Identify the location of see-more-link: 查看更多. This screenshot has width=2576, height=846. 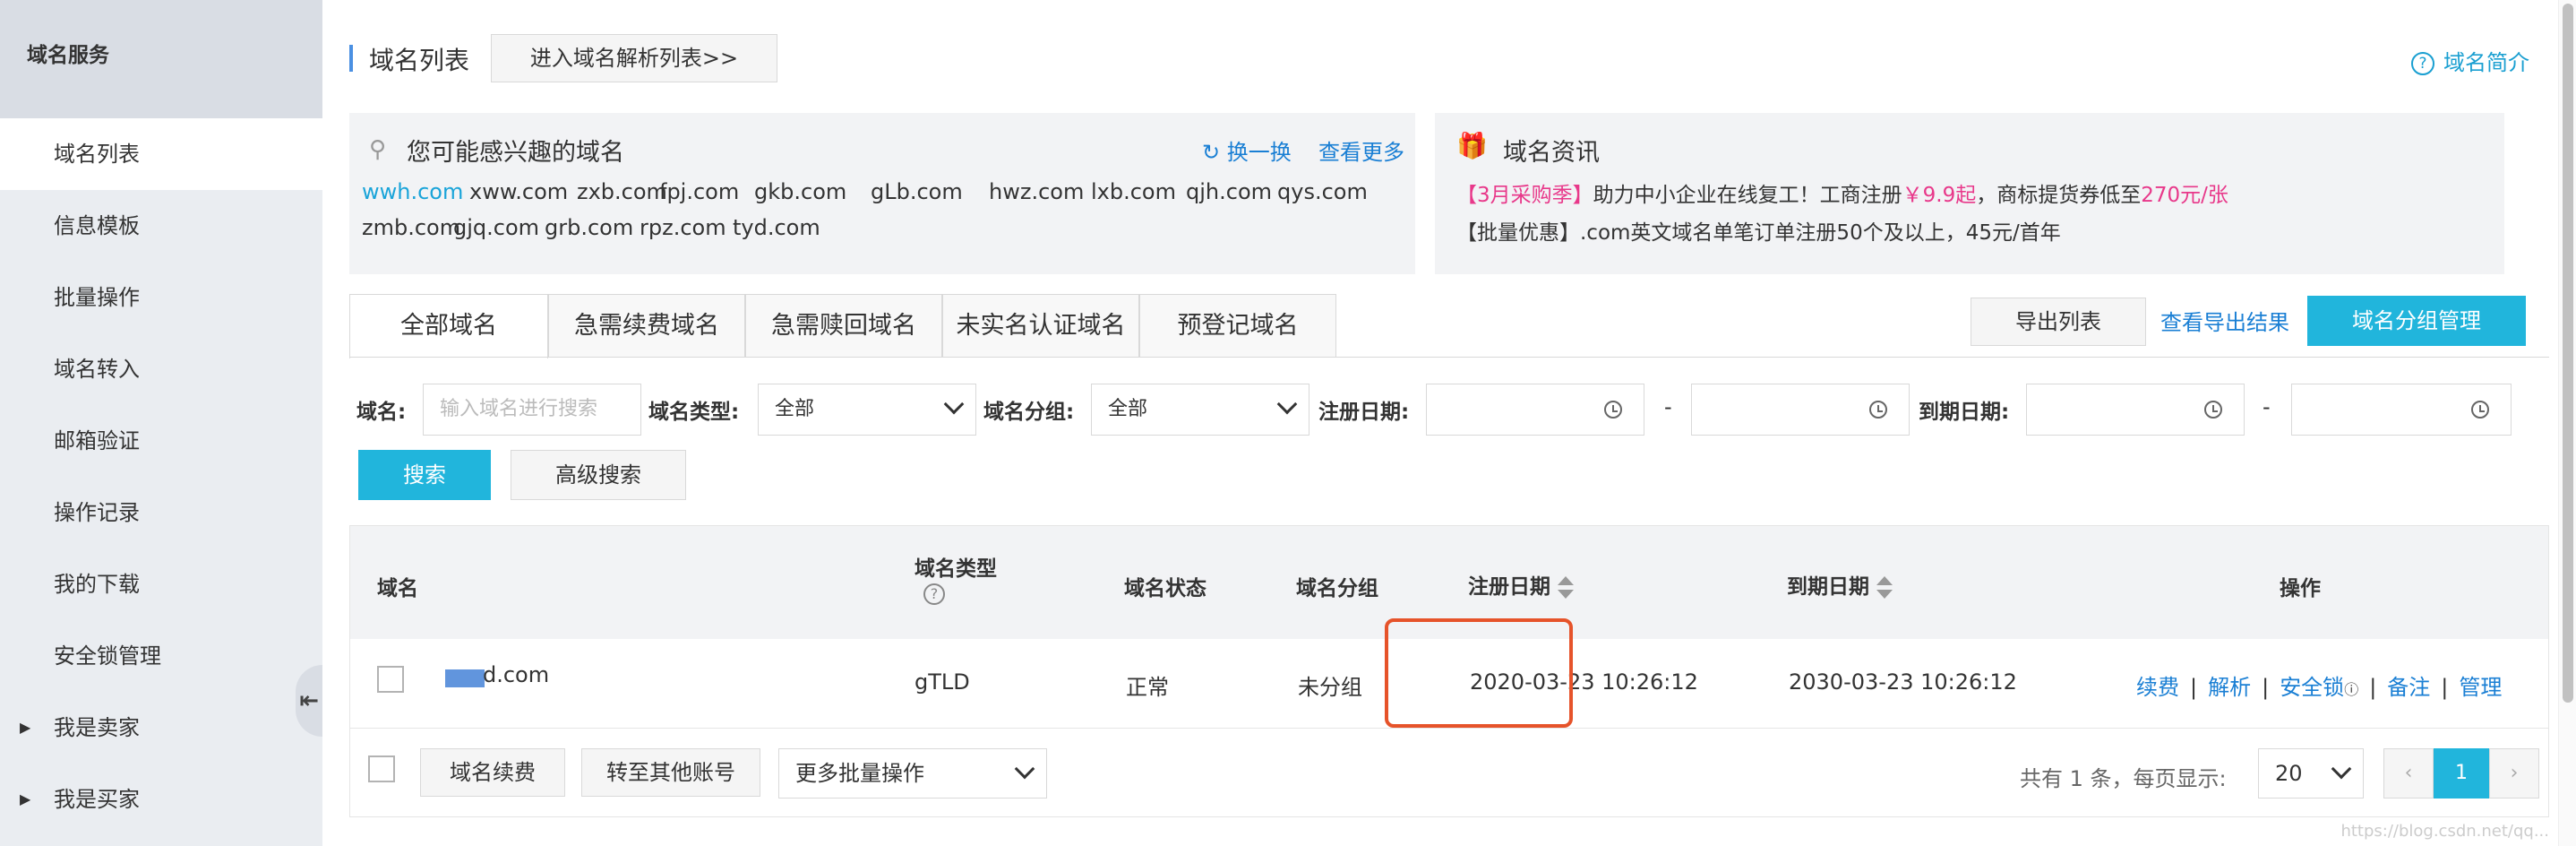
(1361, 150).